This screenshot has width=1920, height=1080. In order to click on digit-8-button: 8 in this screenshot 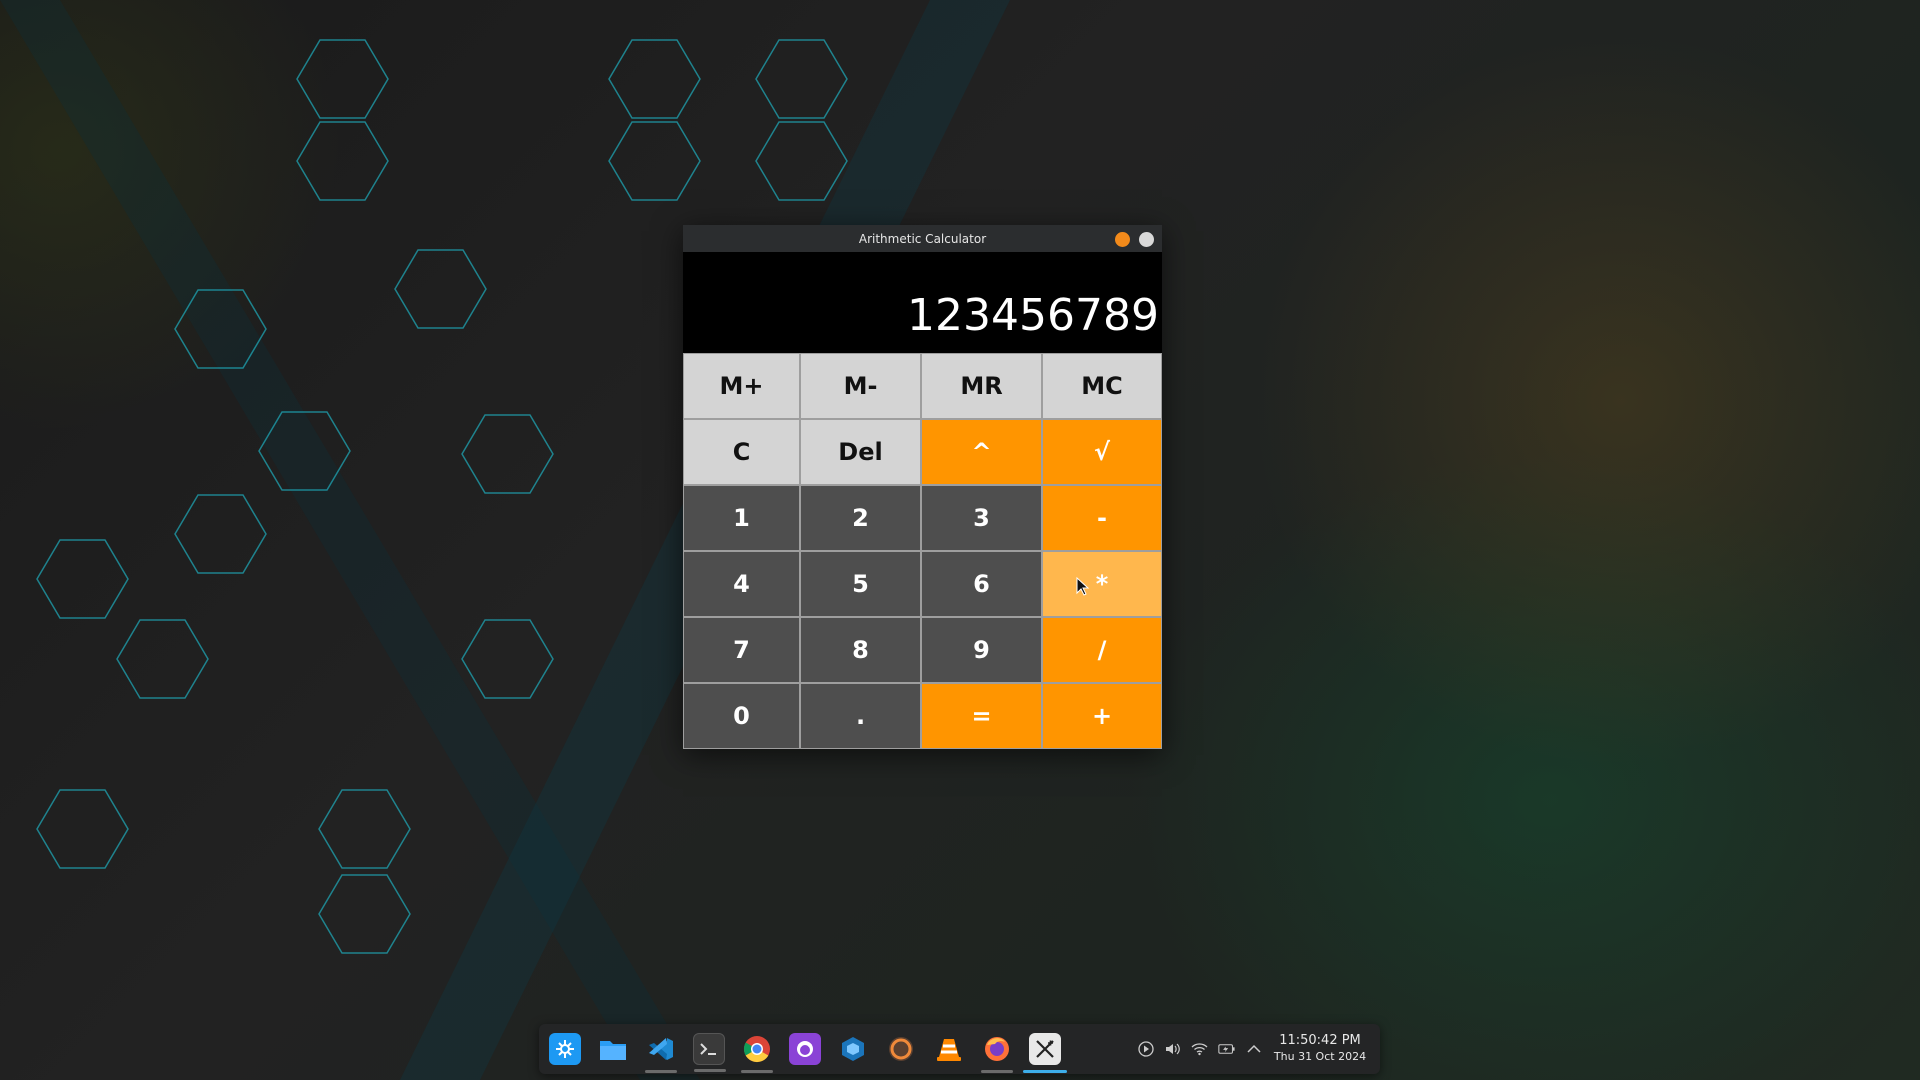, I will do `click(860, 650)`.